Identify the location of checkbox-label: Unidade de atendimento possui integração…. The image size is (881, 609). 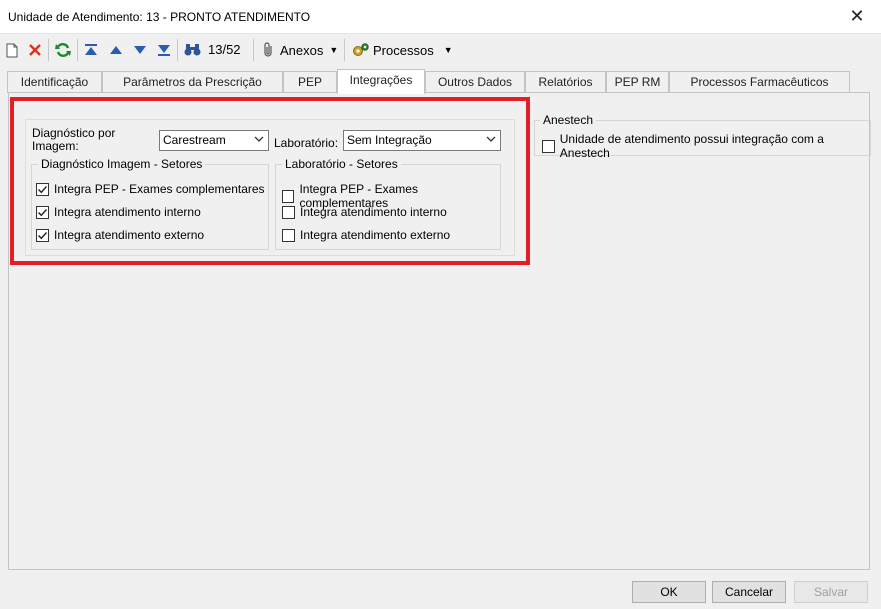
(691, 146).